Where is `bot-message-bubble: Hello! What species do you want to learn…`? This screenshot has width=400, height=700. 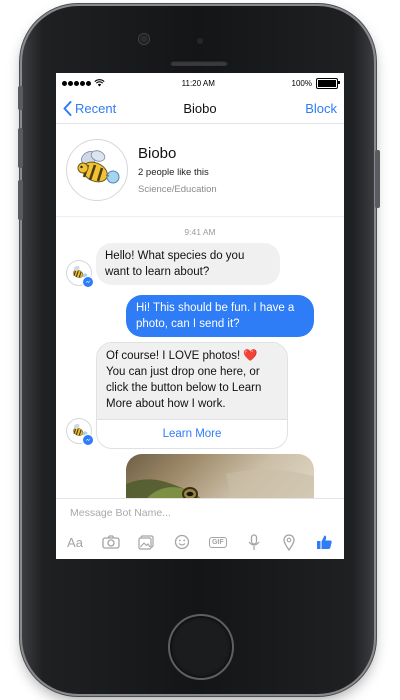 bot-message-bubble: Hello! What species do you want to learn… is located at coordinates (188, 264).